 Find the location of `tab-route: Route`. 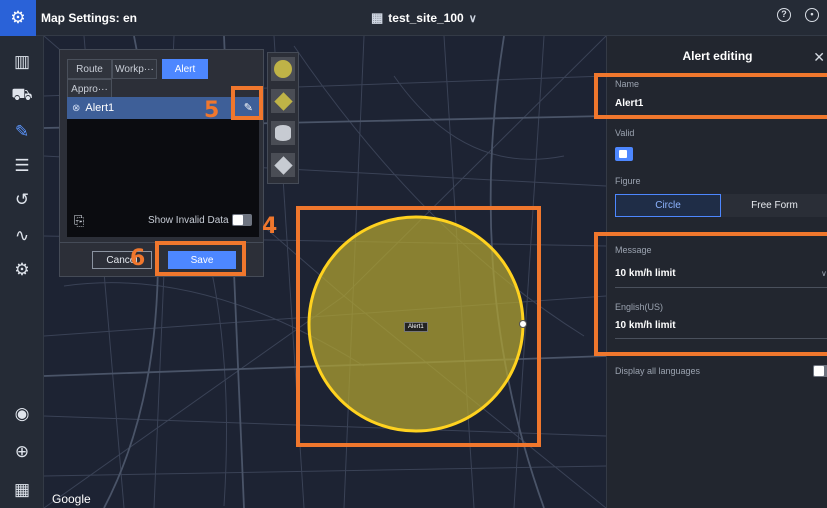

tab-route: Route is located at coordinates (89, 69).